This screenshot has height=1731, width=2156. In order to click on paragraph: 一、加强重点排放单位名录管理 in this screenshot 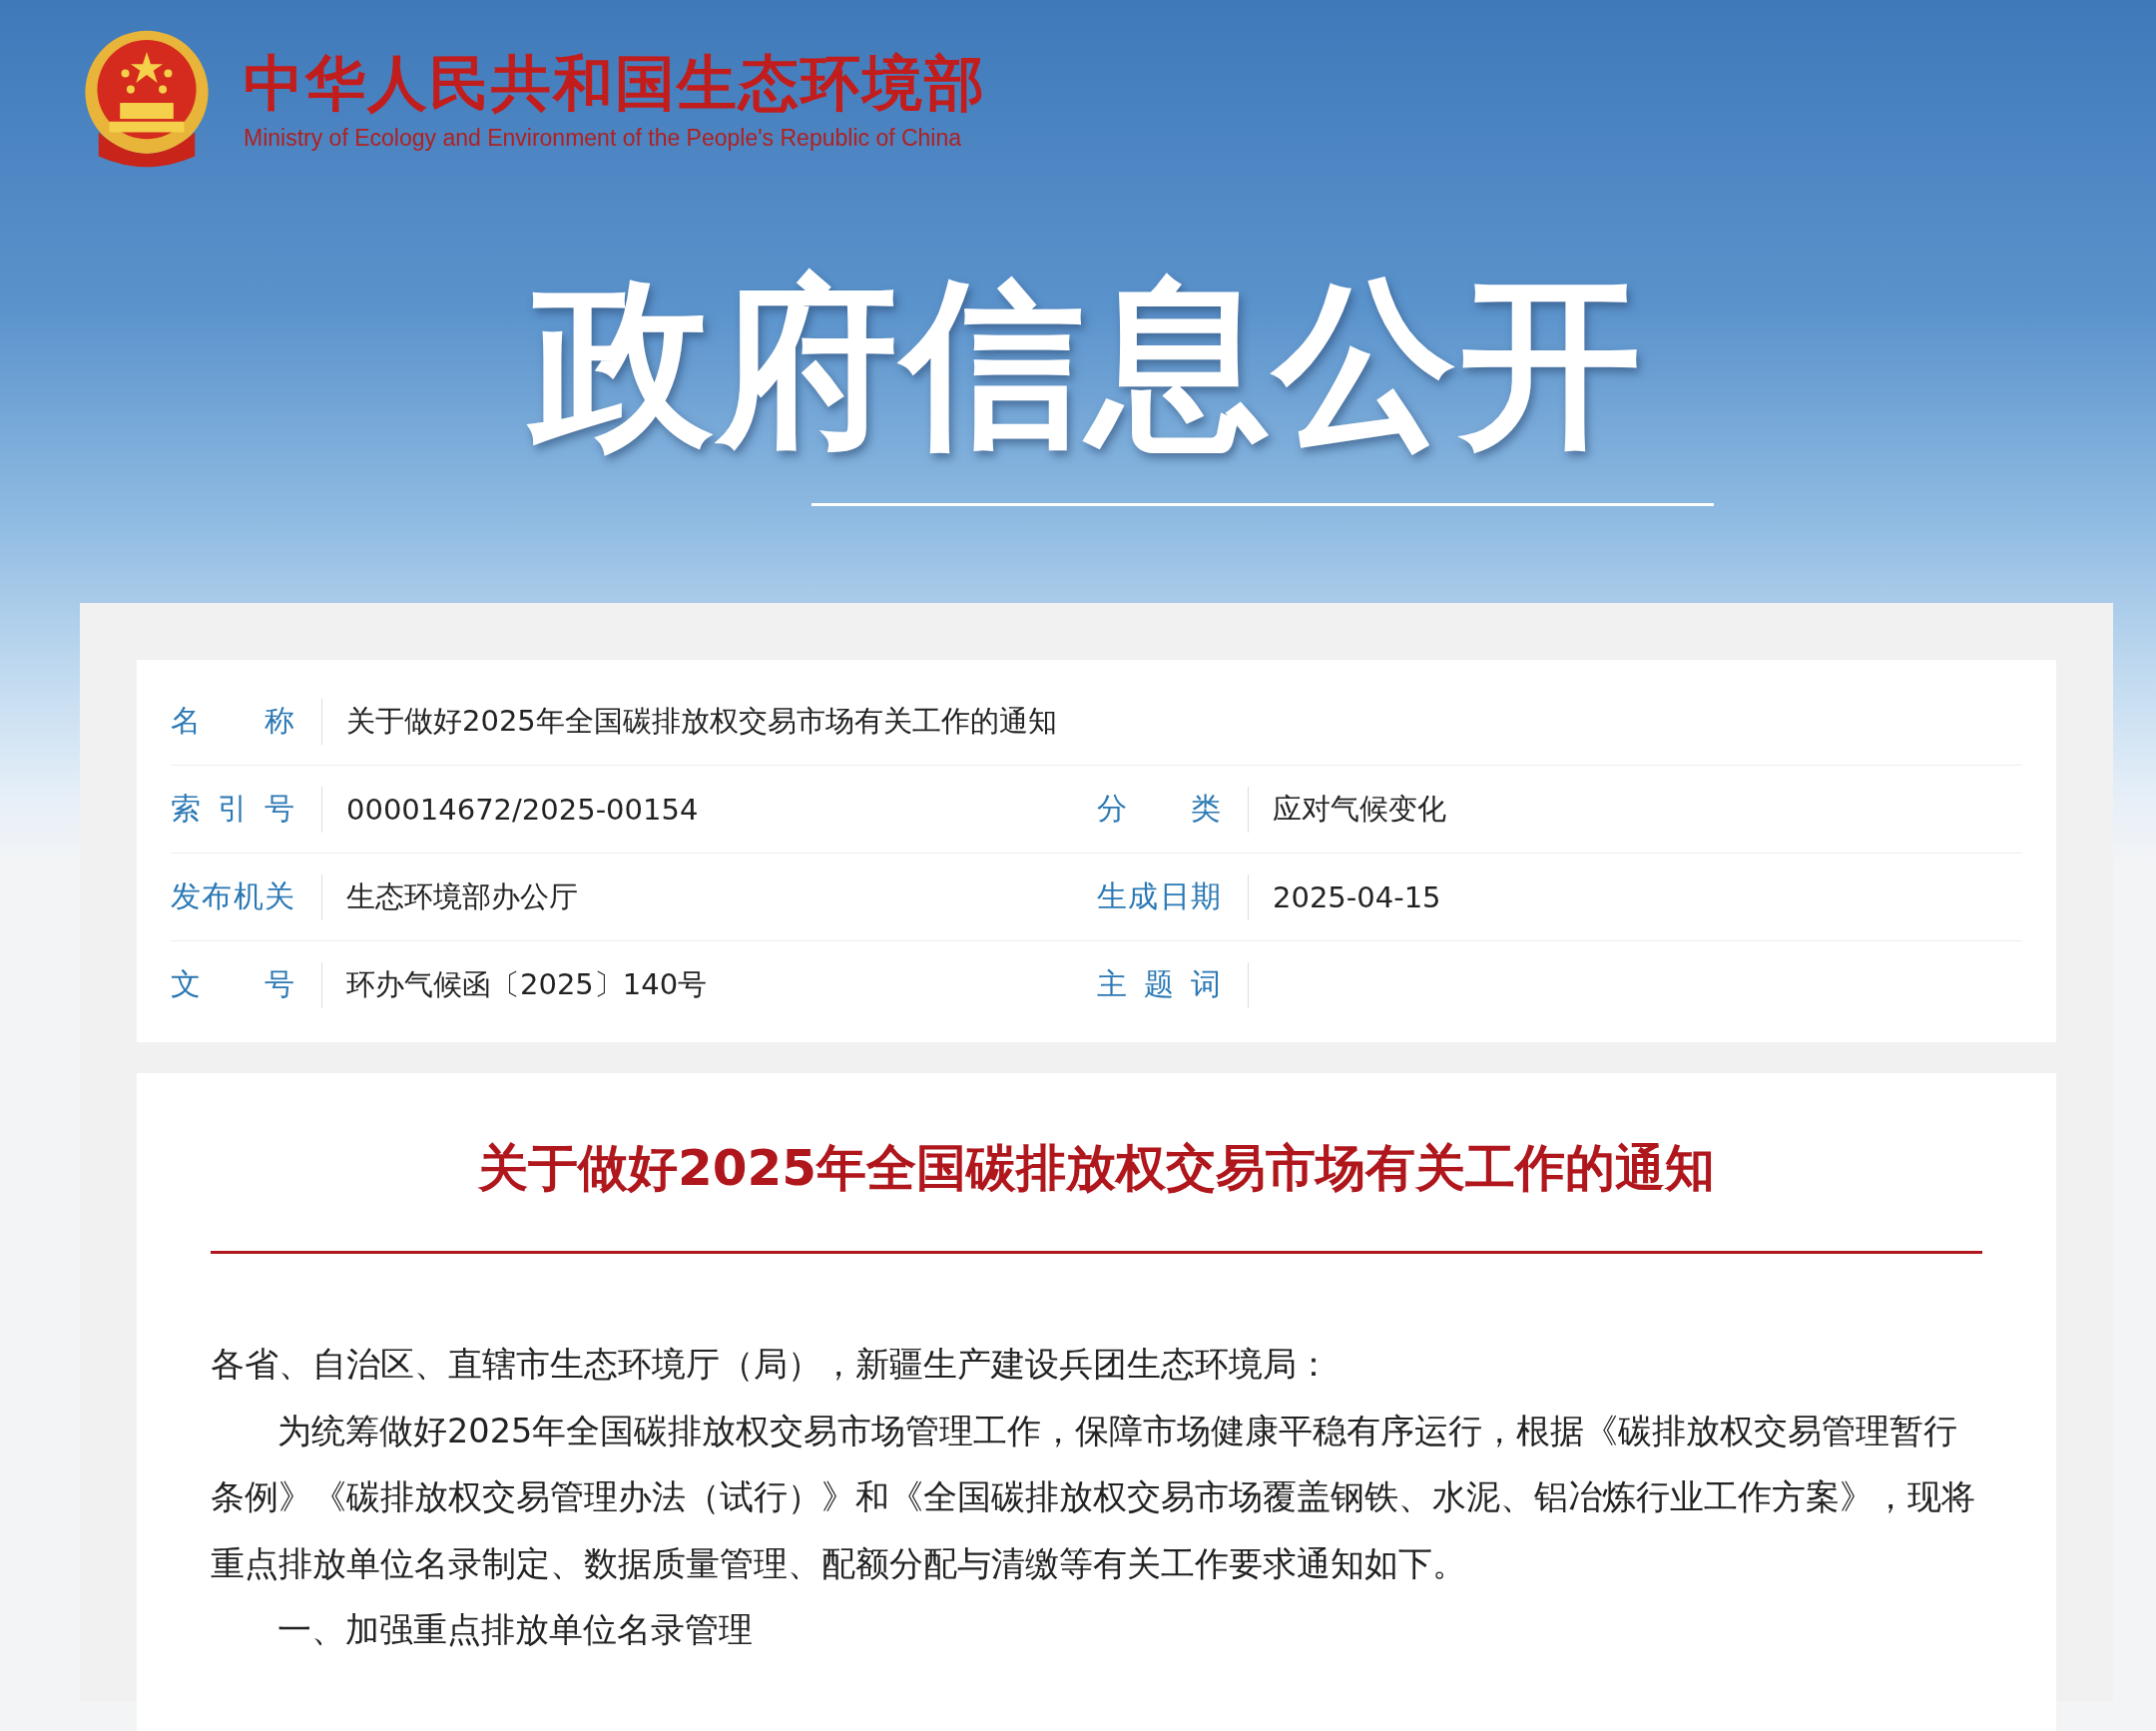, I will do `click(515, 1630)`.